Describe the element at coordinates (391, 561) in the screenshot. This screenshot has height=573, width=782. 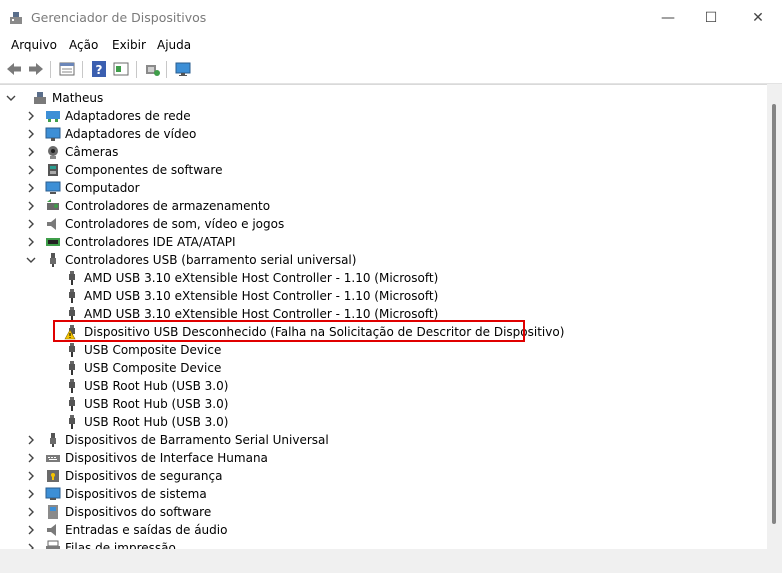
I see `horizontal-scrollbar` at that location.